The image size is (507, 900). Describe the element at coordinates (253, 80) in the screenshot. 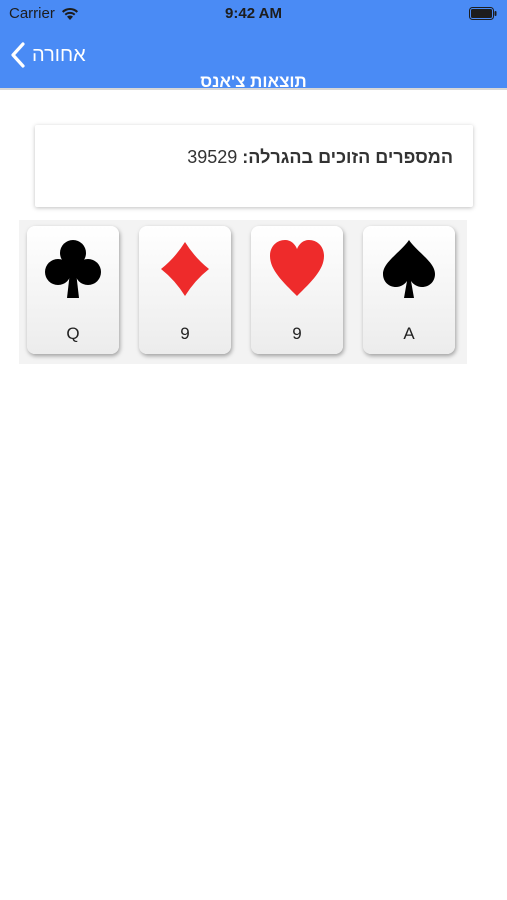

I see `page-title: תוצאות צ'אנס` at that location.